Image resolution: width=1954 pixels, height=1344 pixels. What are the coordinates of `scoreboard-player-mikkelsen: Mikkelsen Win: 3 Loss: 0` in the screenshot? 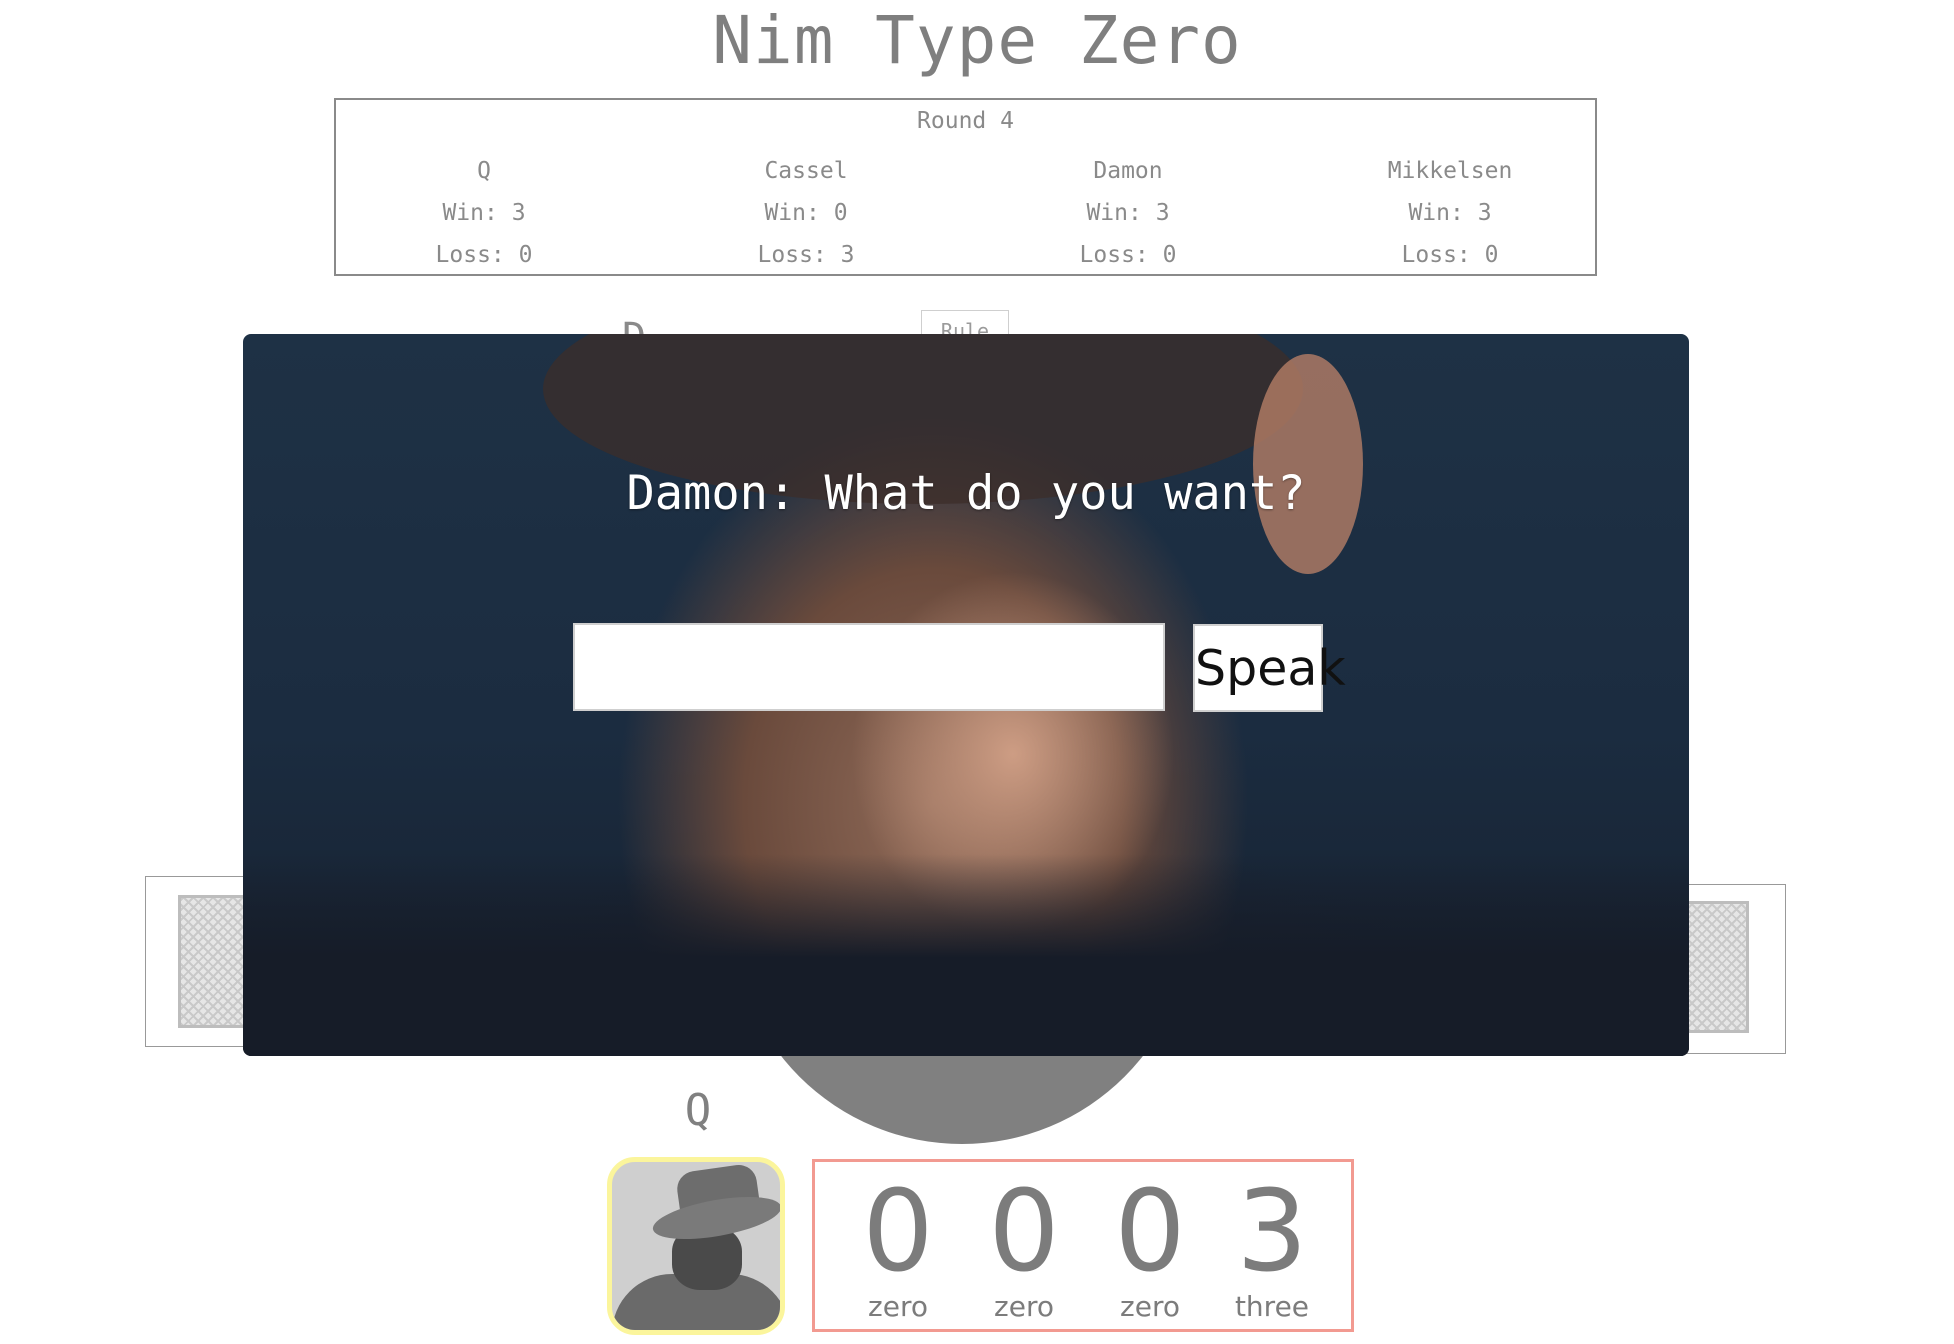 It's located at (1450, 213).